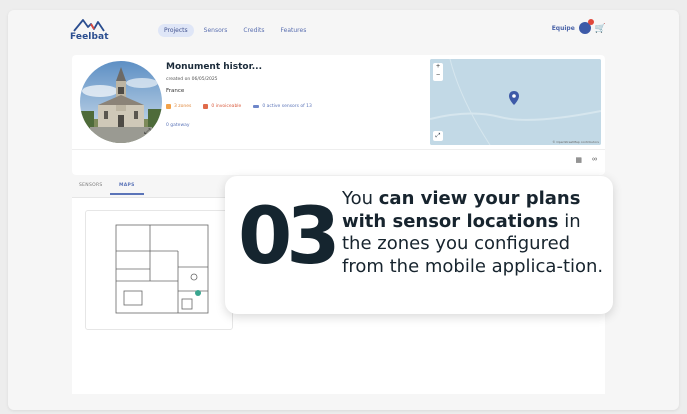 This screenshot has height=414, width=687. Describe the element at coordinates (175, 91) in the screenshot. I see `site-country: France` at that location.